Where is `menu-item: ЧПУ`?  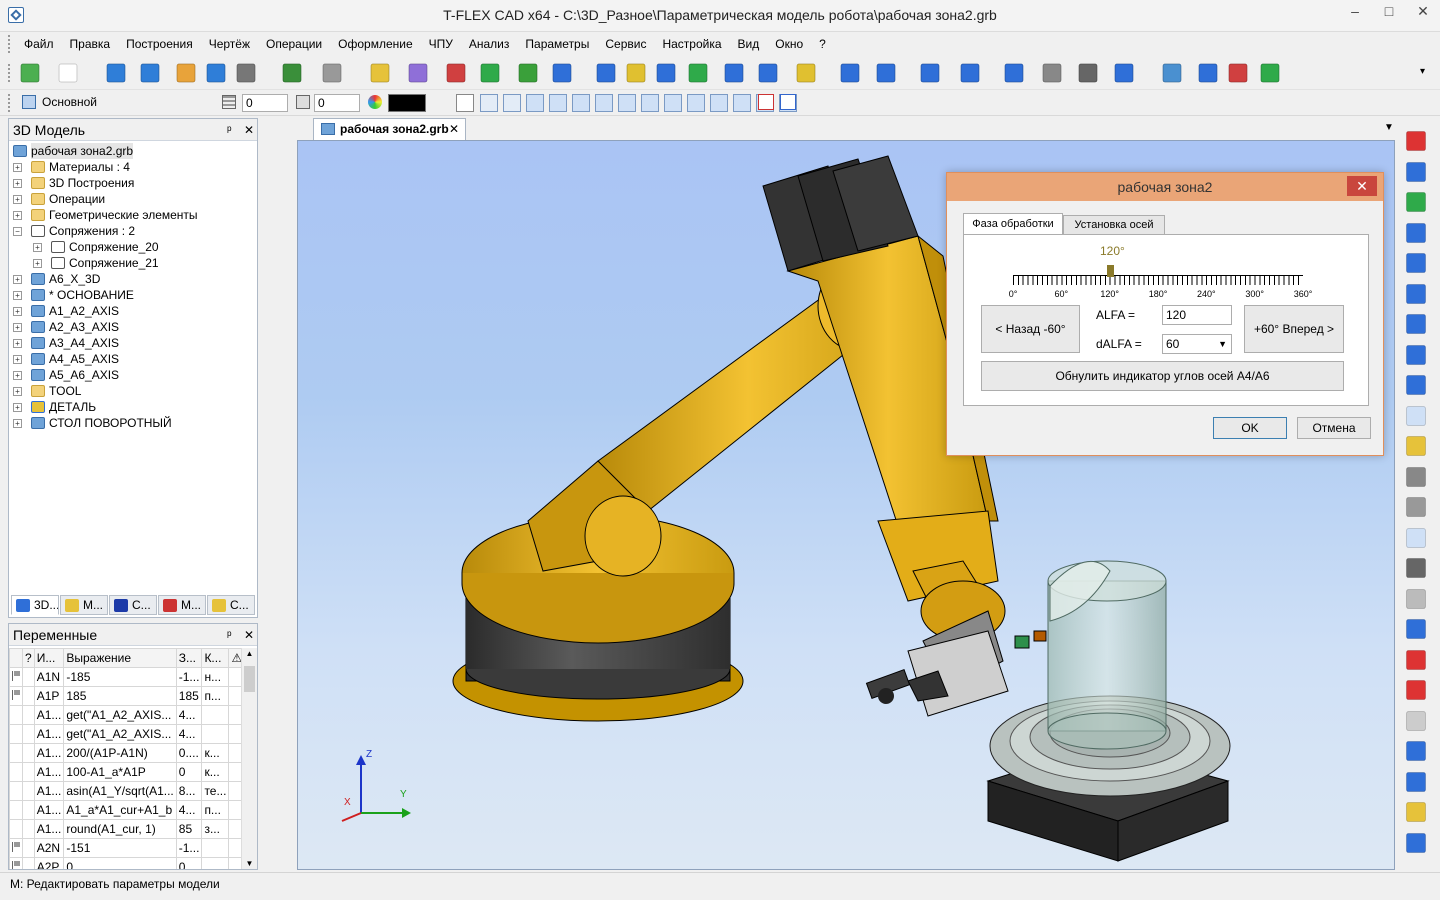
menu-item: ЧПУ is located at coordinates (441, 44).